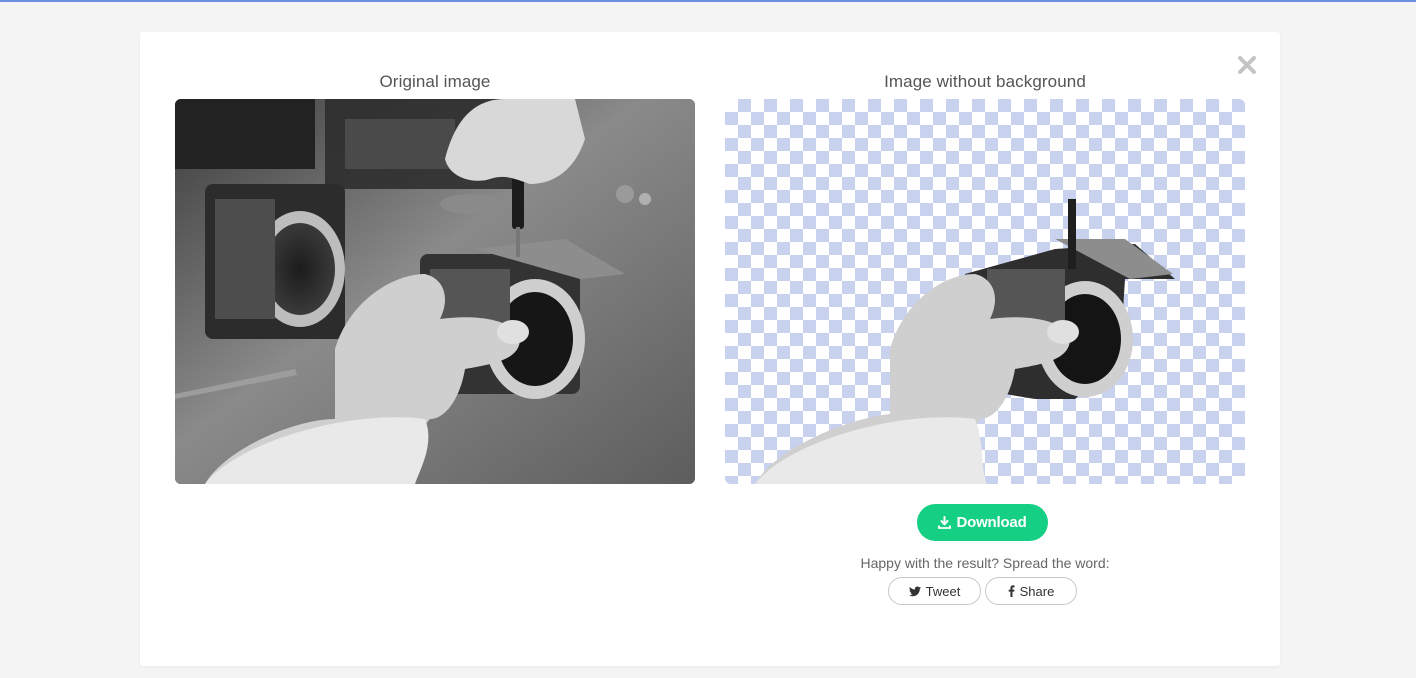 The width and height of the screenshot is (1416, 678). I want to click on facebook-share-button: Share, so click(1031, 591).